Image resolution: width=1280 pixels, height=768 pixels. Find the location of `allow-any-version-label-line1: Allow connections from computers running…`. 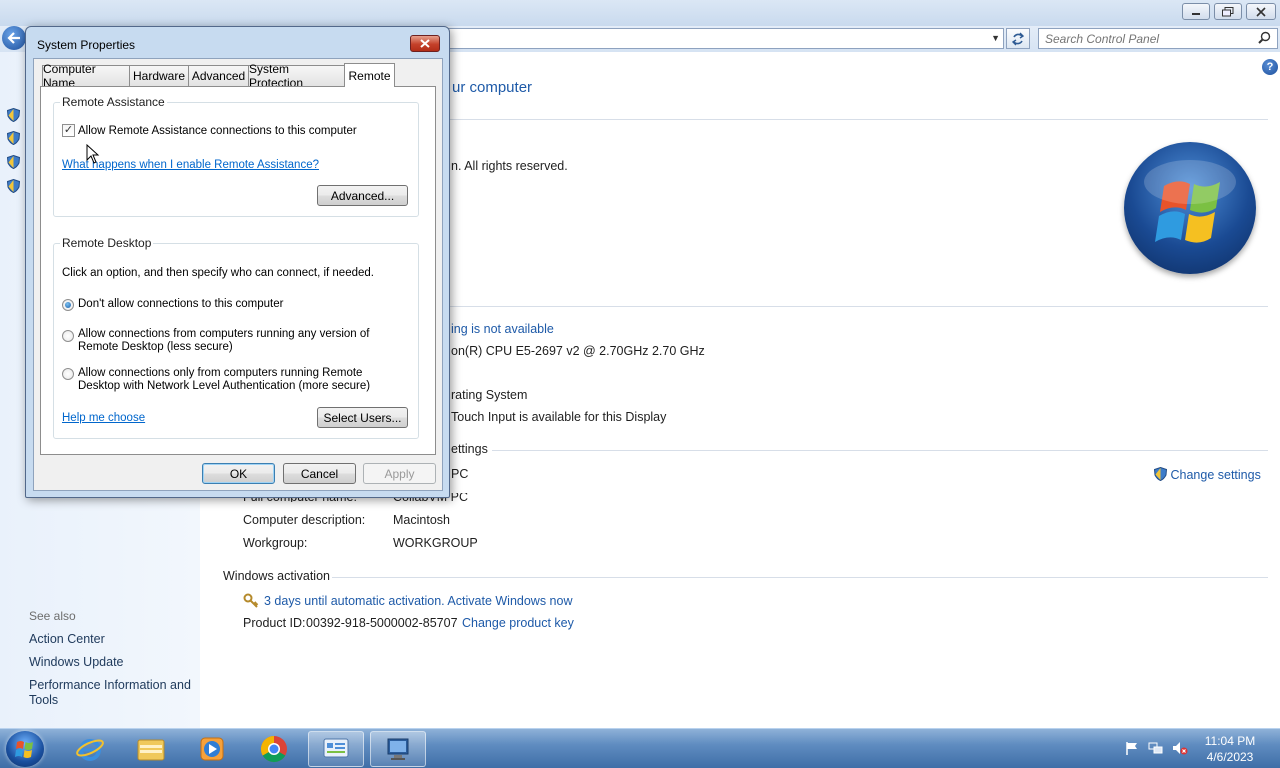

allow-any-version-label-line1: Allow connections from computers running… is located at coordinates (223, 334).